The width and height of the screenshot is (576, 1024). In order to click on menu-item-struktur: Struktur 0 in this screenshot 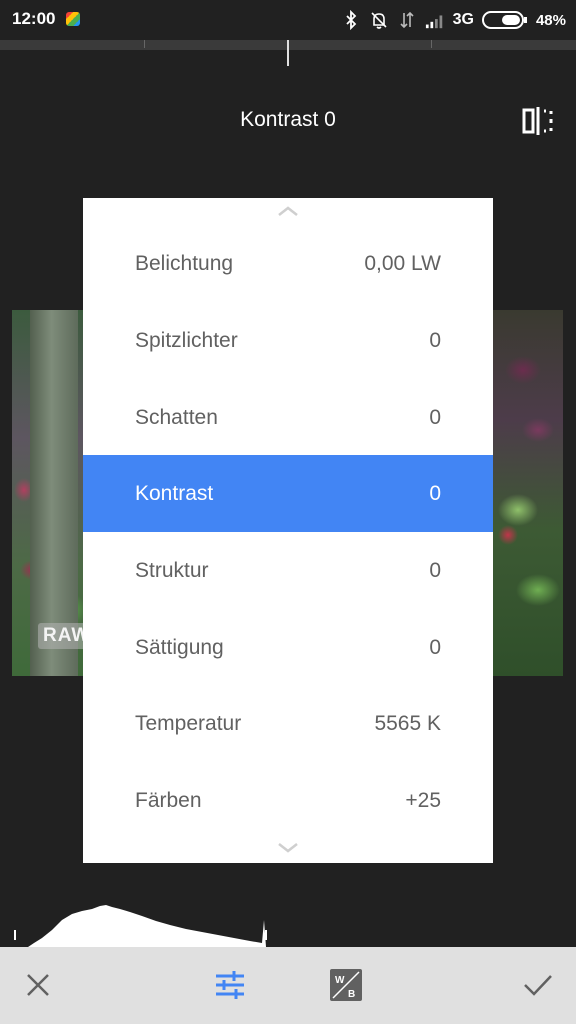, I will do `click(288, 570)`.